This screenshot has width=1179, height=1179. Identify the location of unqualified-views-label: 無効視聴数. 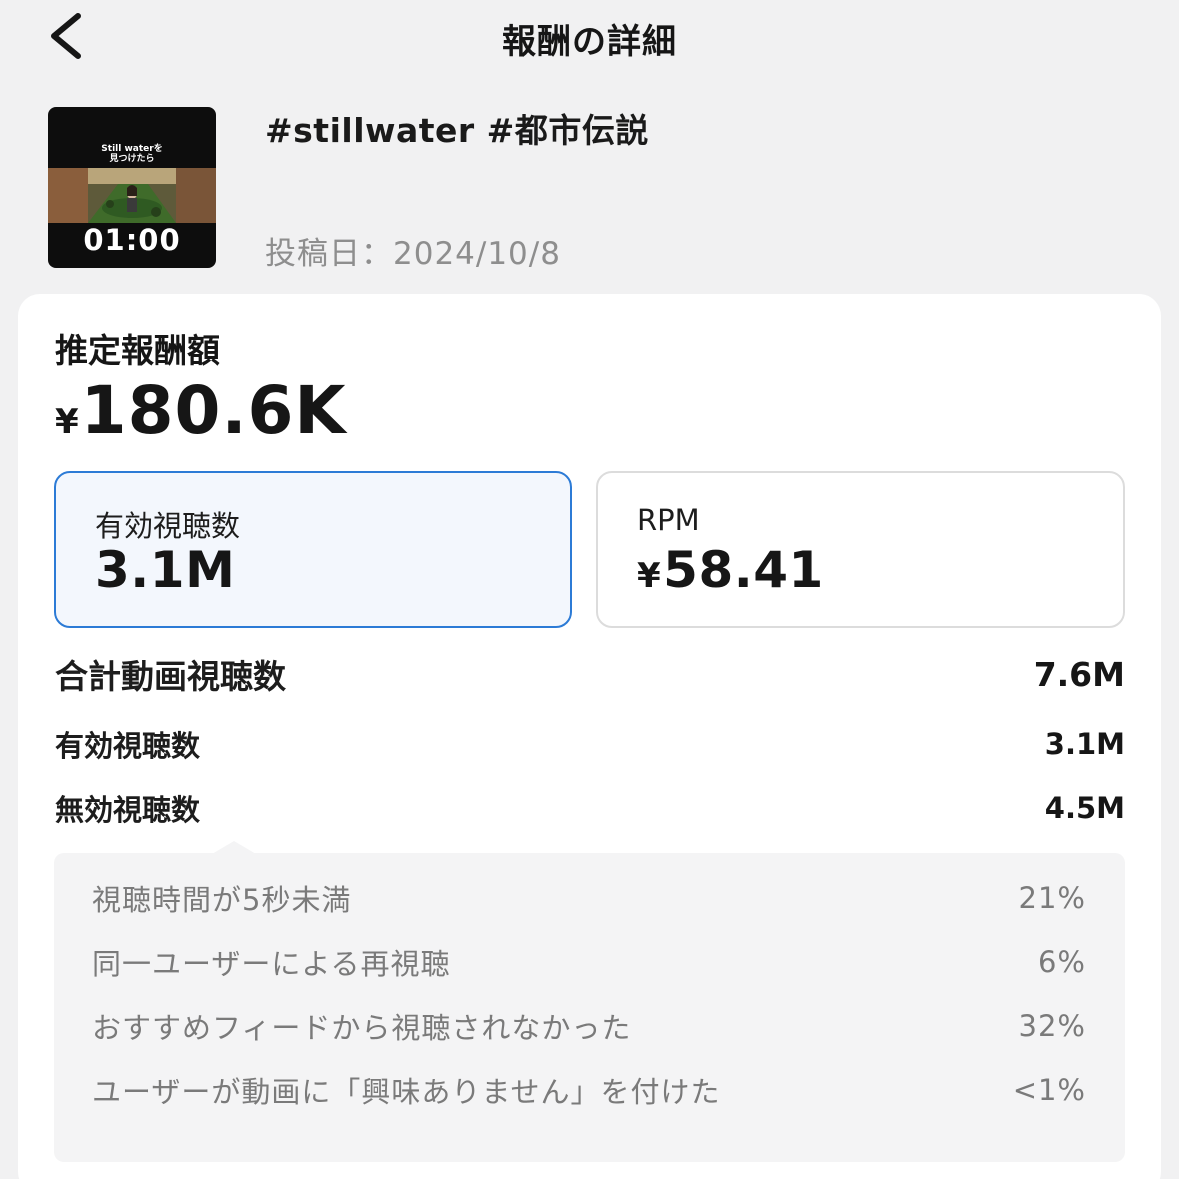
(128, 810).